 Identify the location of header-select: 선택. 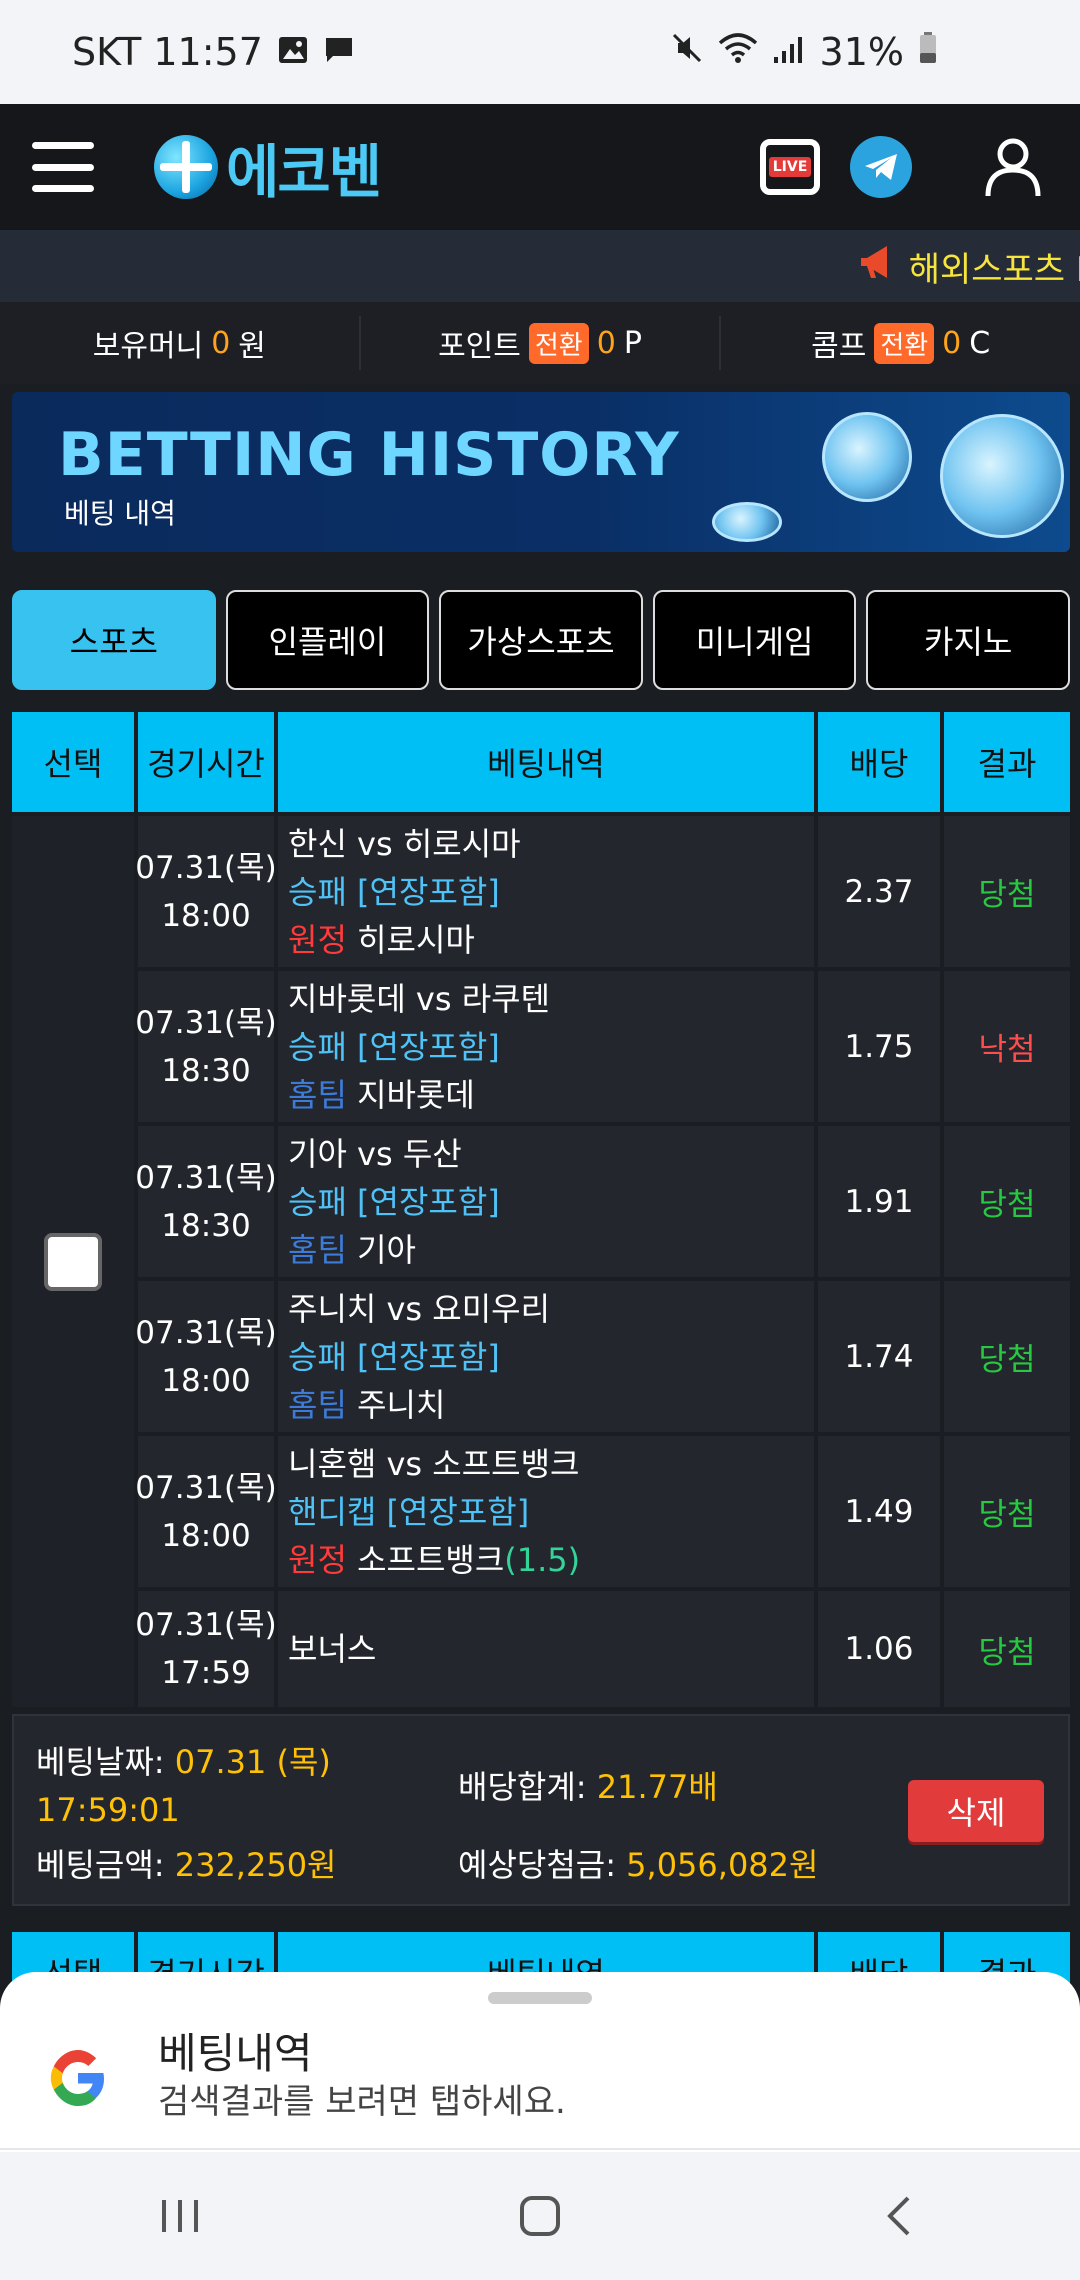
(75, 762).